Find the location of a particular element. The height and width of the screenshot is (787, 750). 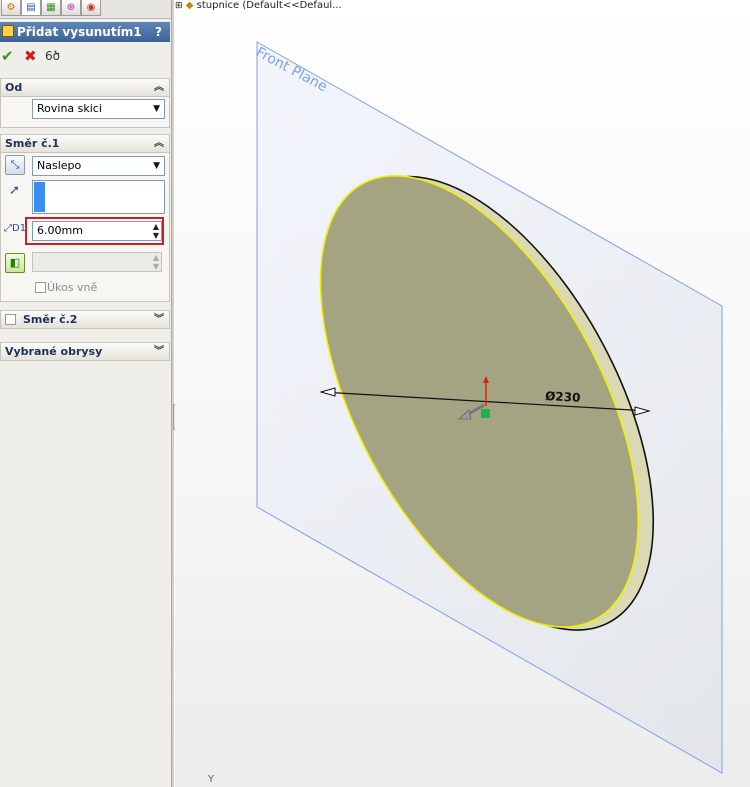

feature-tree-icon: ⚙ is located at coordinates (11, 7).